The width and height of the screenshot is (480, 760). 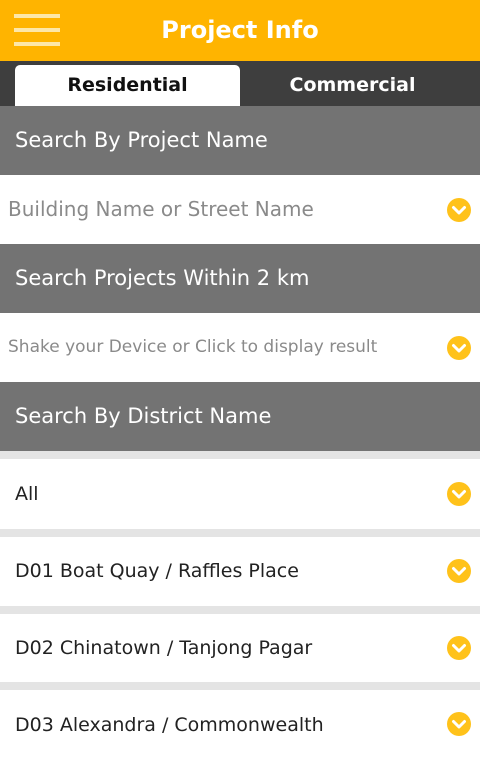 I want to click on district-item-label: All, so click(x=27, y=494).